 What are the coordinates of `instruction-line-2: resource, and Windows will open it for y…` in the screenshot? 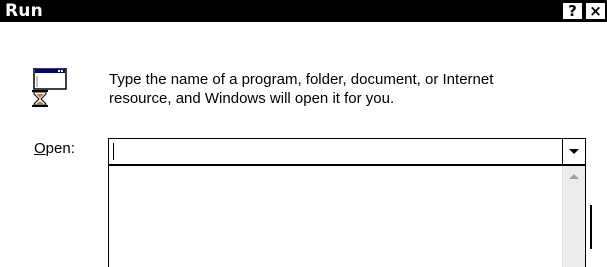 It's located at (252, 98).